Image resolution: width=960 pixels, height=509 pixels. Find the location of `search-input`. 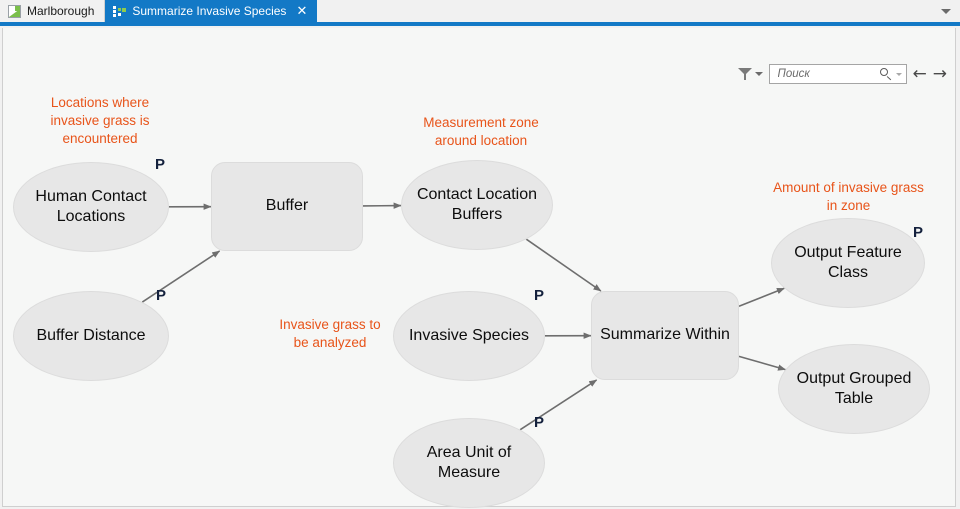

search-input is located at coordinates (825, 74).